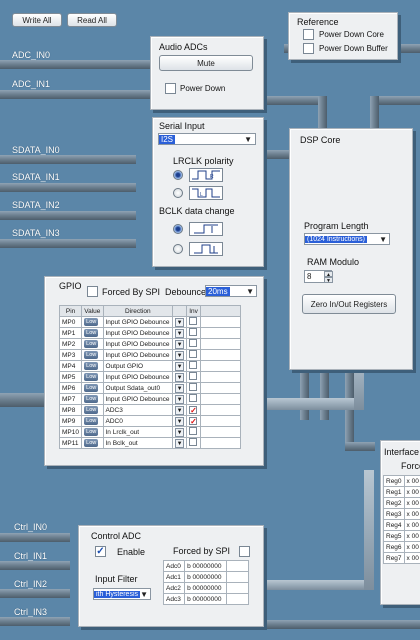 The width and height of the screenshot is (420, 640). Describe the element at coordinates (138, 366) in the screenshot. I see `gpio-direction: Output GPIO` at that location.